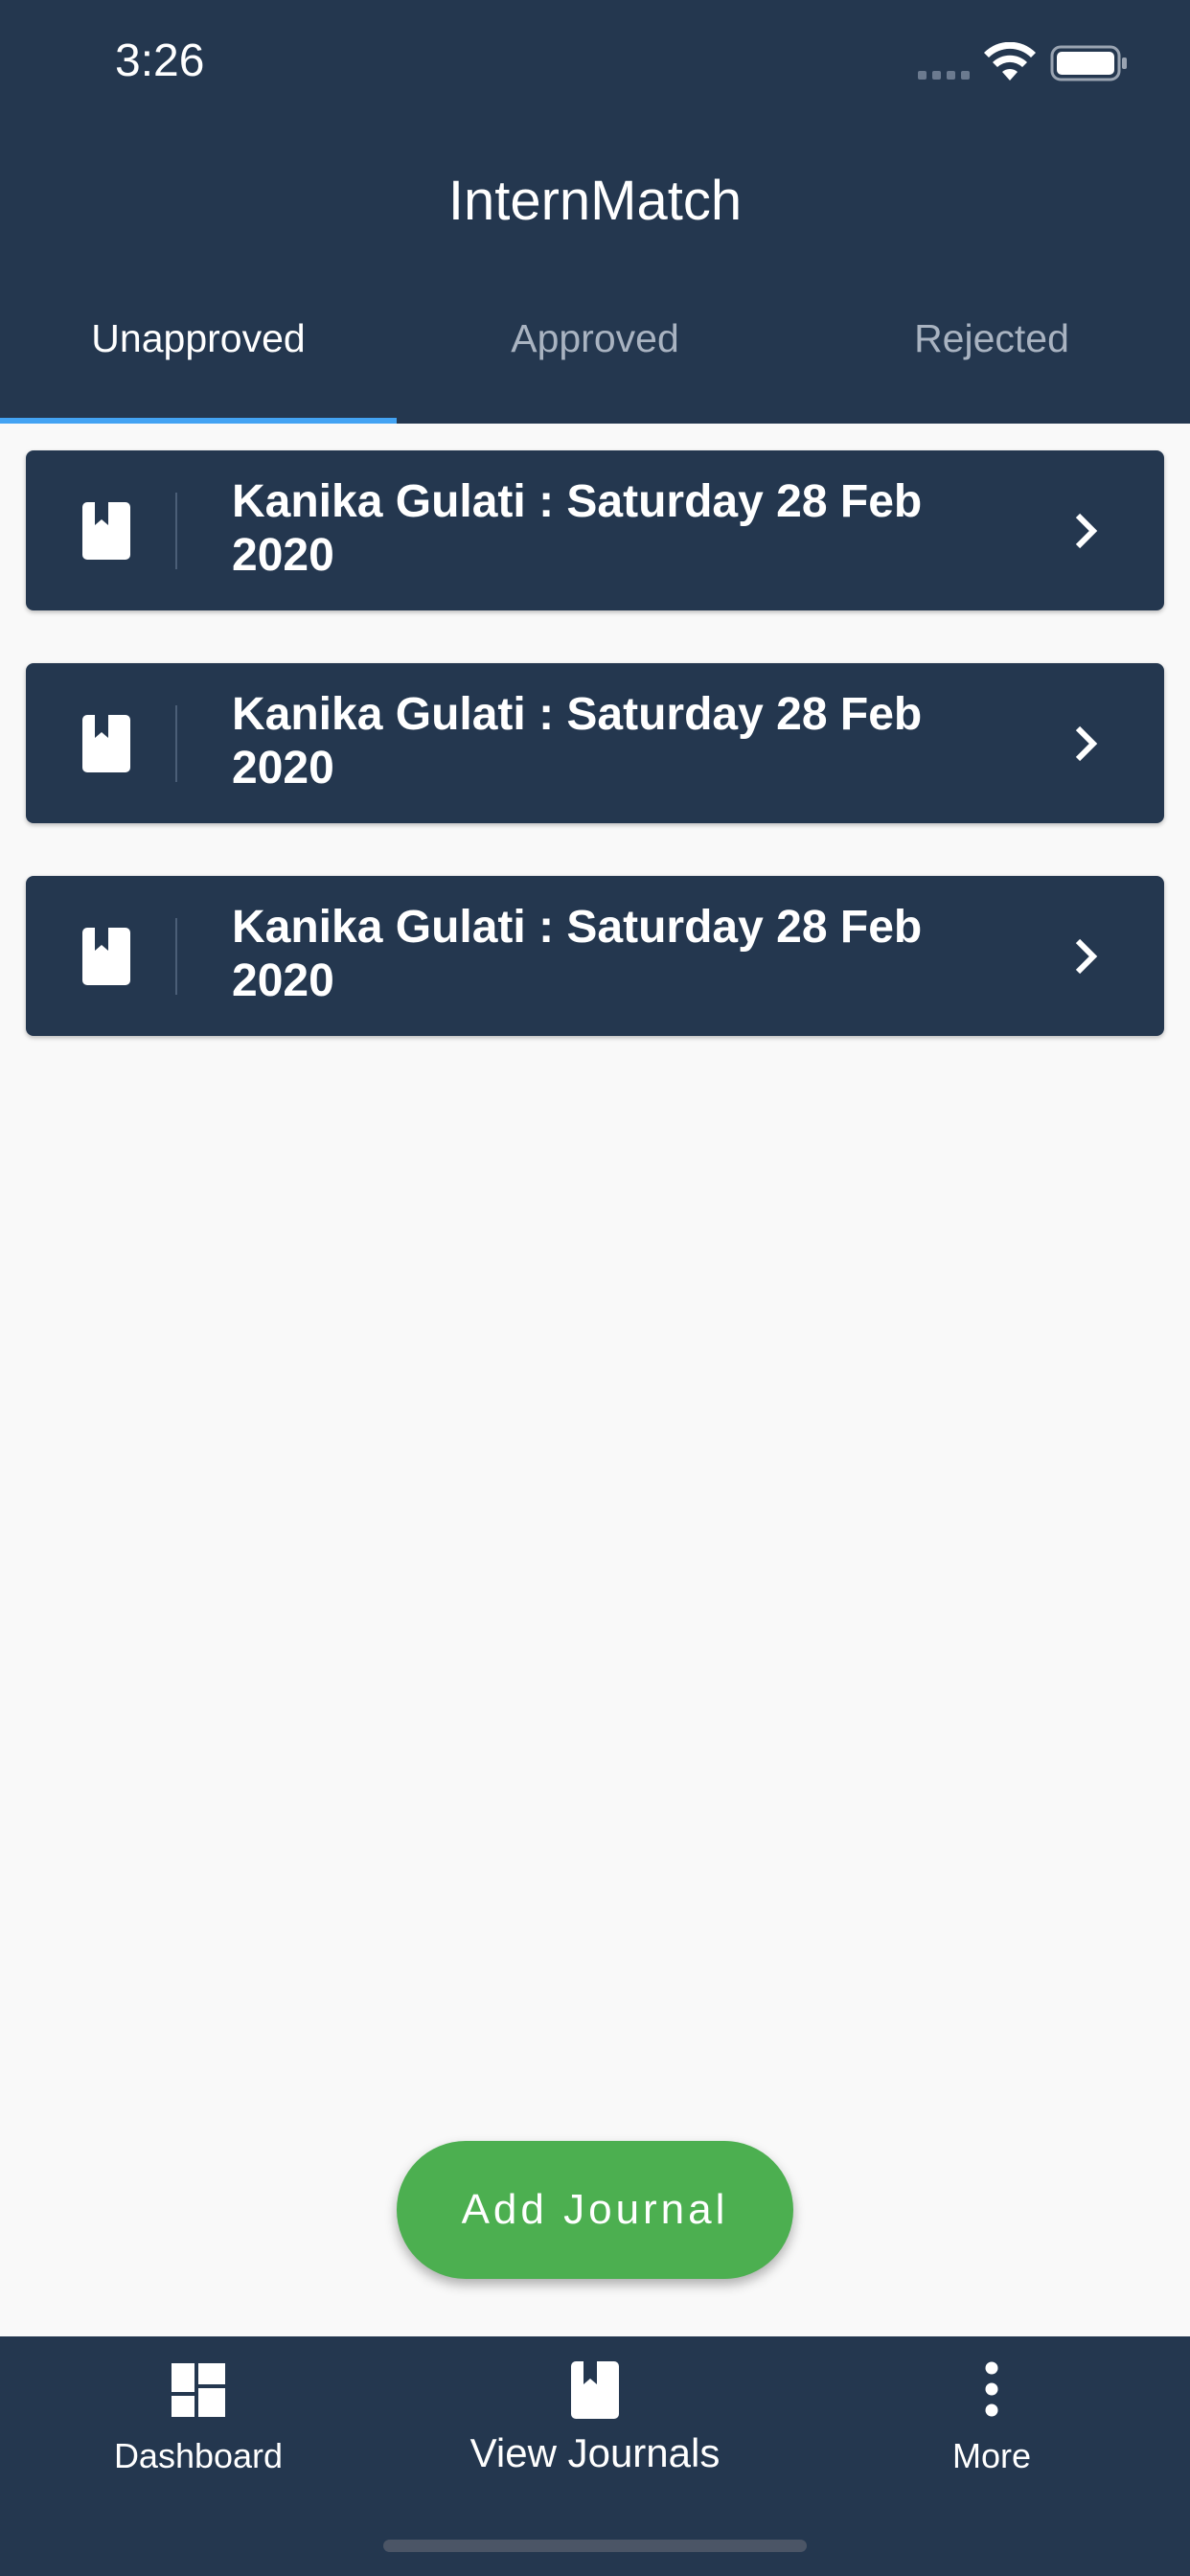 This screenshot has height=2576, width=1190. I want to click on tab-approved: Approved, so click(595, 369).